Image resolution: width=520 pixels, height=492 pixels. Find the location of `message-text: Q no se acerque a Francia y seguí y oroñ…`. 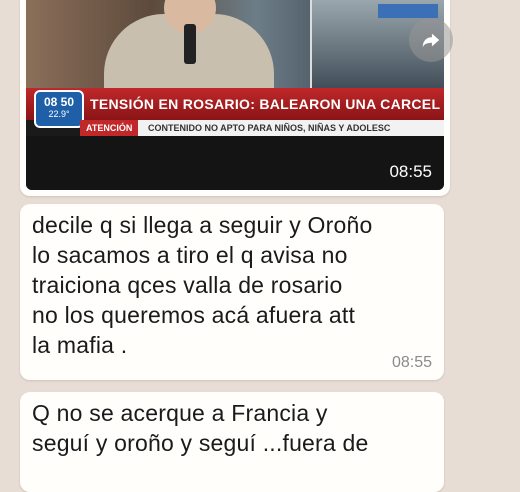

message-text: Q no se acerque a Francia y seguí y oroñ… is located at coordinates (200, 428).